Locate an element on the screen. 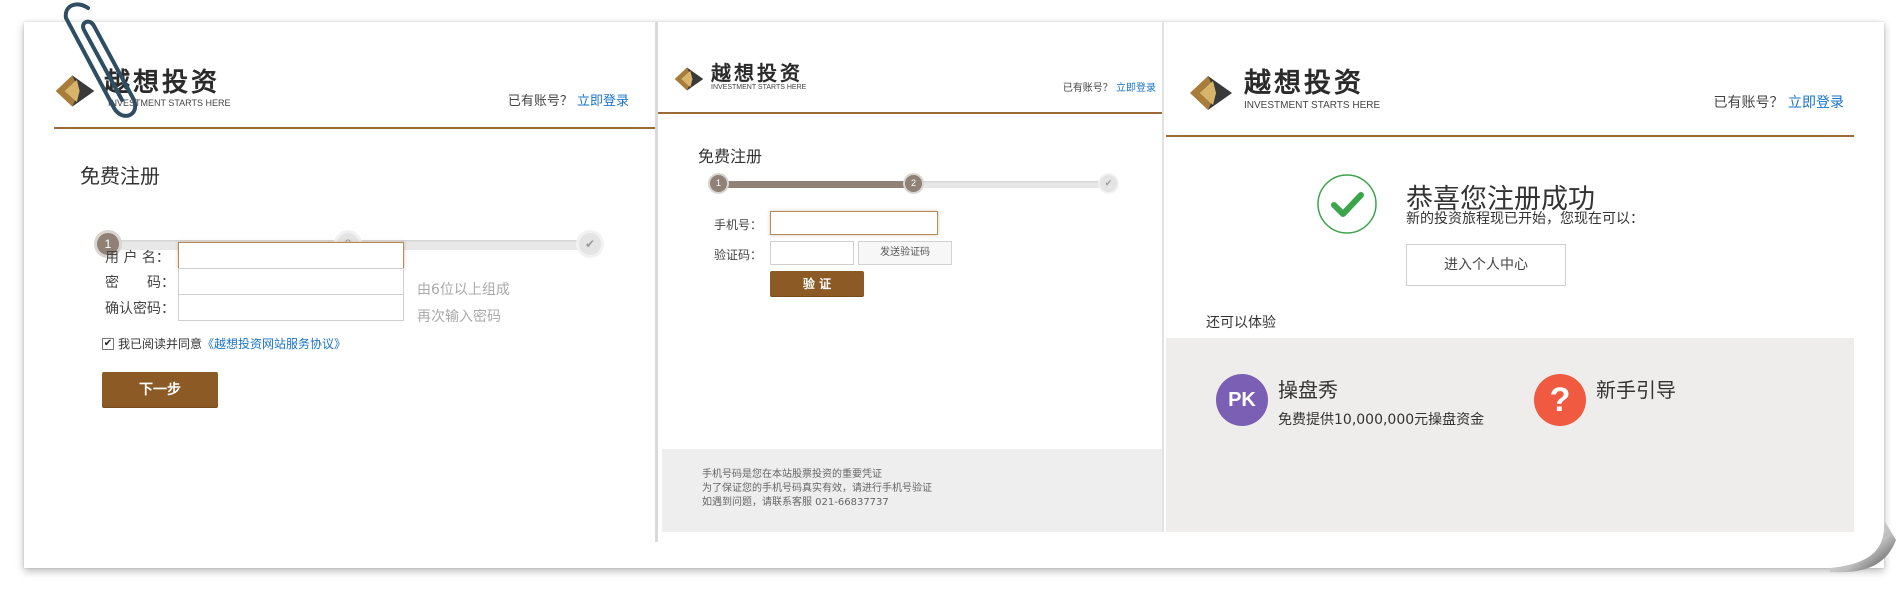  password-input is located at coordinates (291, 281).